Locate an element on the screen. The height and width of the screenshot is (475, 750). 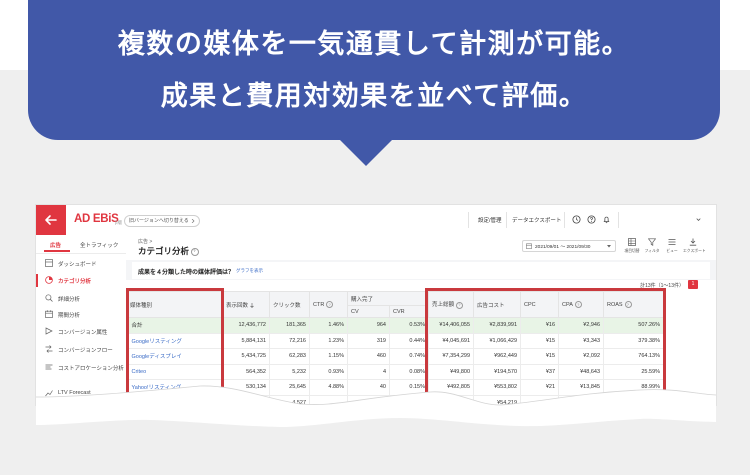
table-cell: 62,283 is located at coordinates (289, 356).